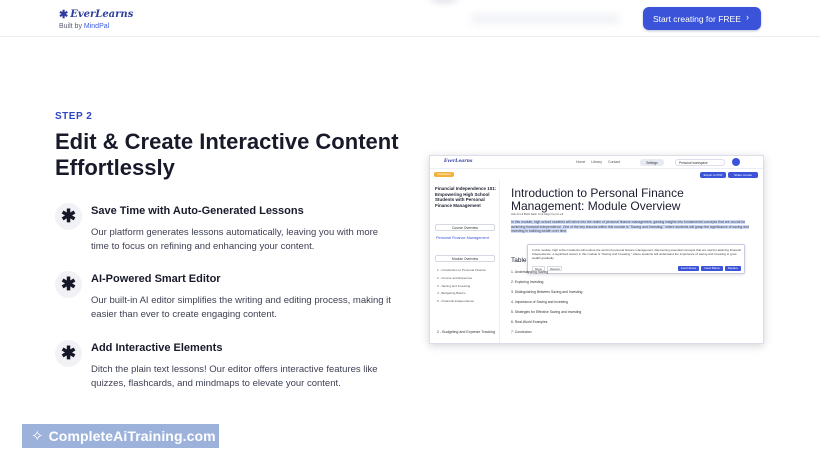 The height and width of the screenshot is (462, 820). What do you see at coordinates (465, 227) in the screenshot?
I see `screenshot-course-overview: Course Overview` at bounding box center [465, 227].